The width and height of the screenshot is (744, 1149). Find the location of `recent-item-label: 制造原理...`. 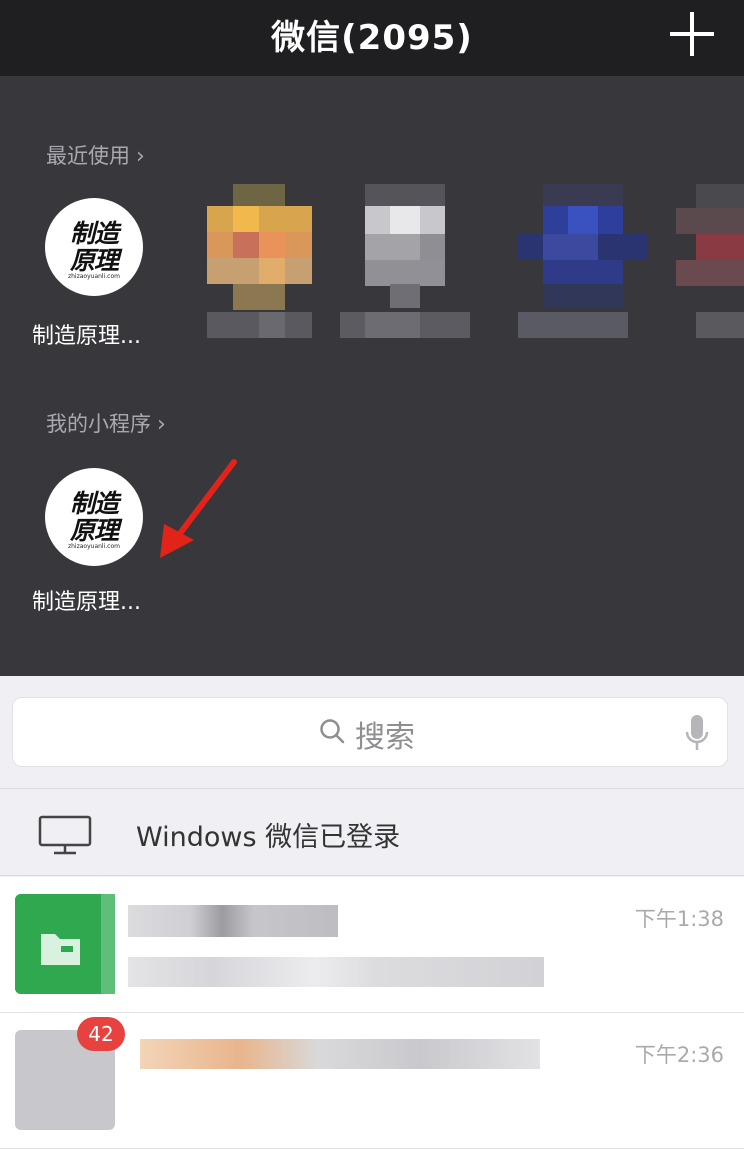

recent-item-label: 制造原理... is located at coordinates (86, 336).